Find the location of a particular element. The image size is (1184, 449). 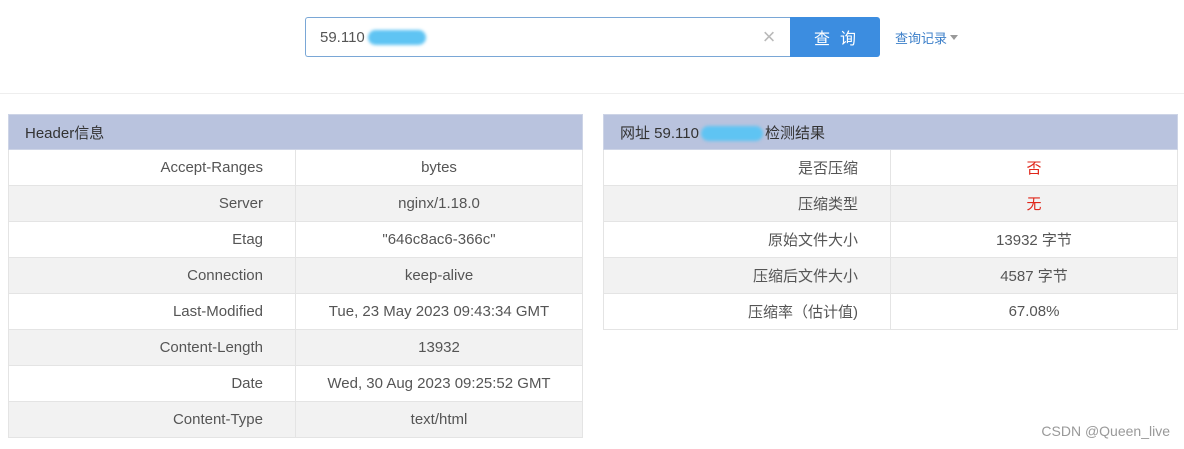

table-row: 压缩率（估计值) 67.08% is located at coordinates (890, 311).